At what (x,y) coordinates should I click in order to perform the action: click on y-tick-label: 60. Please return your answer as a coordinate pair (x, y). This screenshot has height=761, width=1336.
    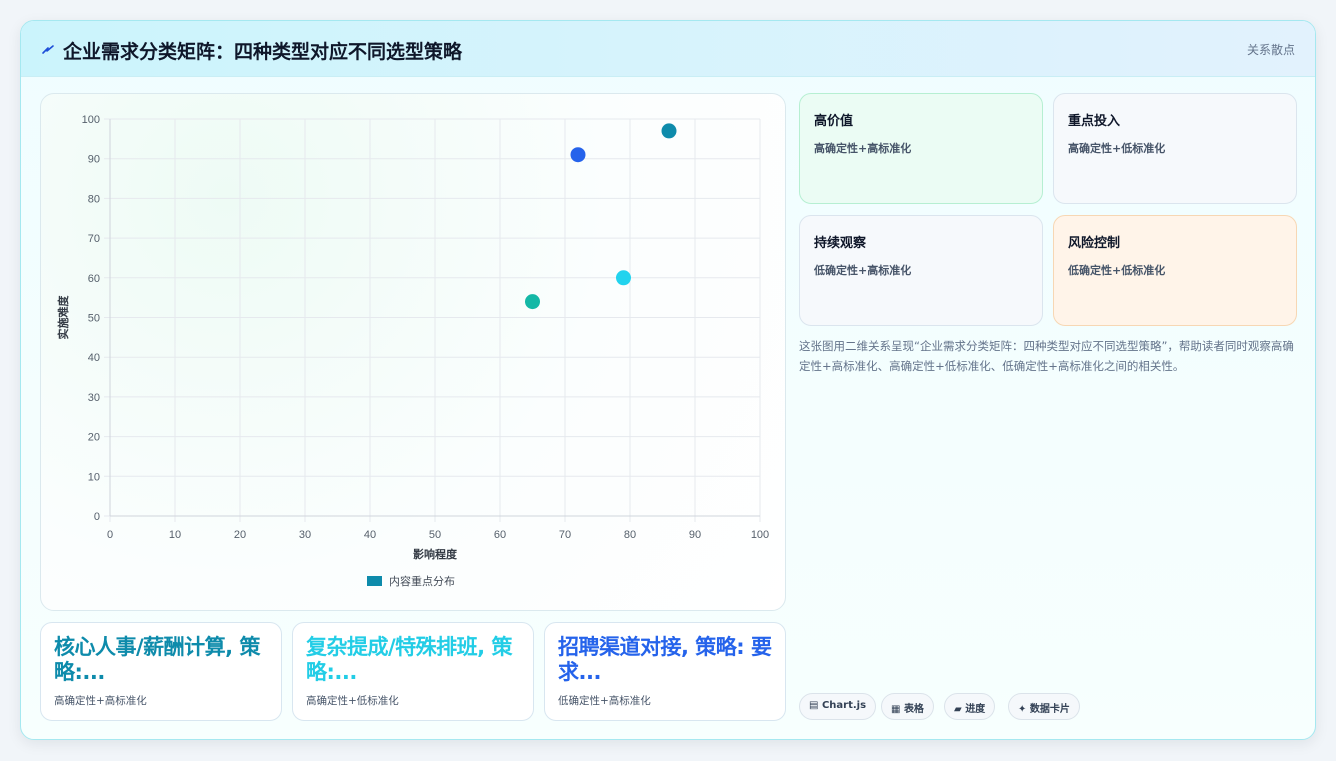
    Looking at the image, I should click on (94, 279).